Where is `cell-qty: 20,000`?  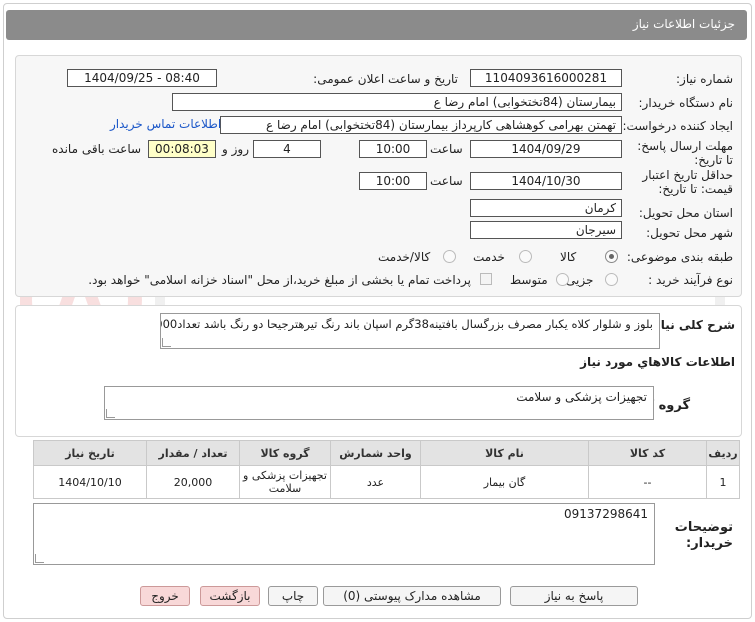 cell-qty: 20,000 is located at coordinates (193, 482).